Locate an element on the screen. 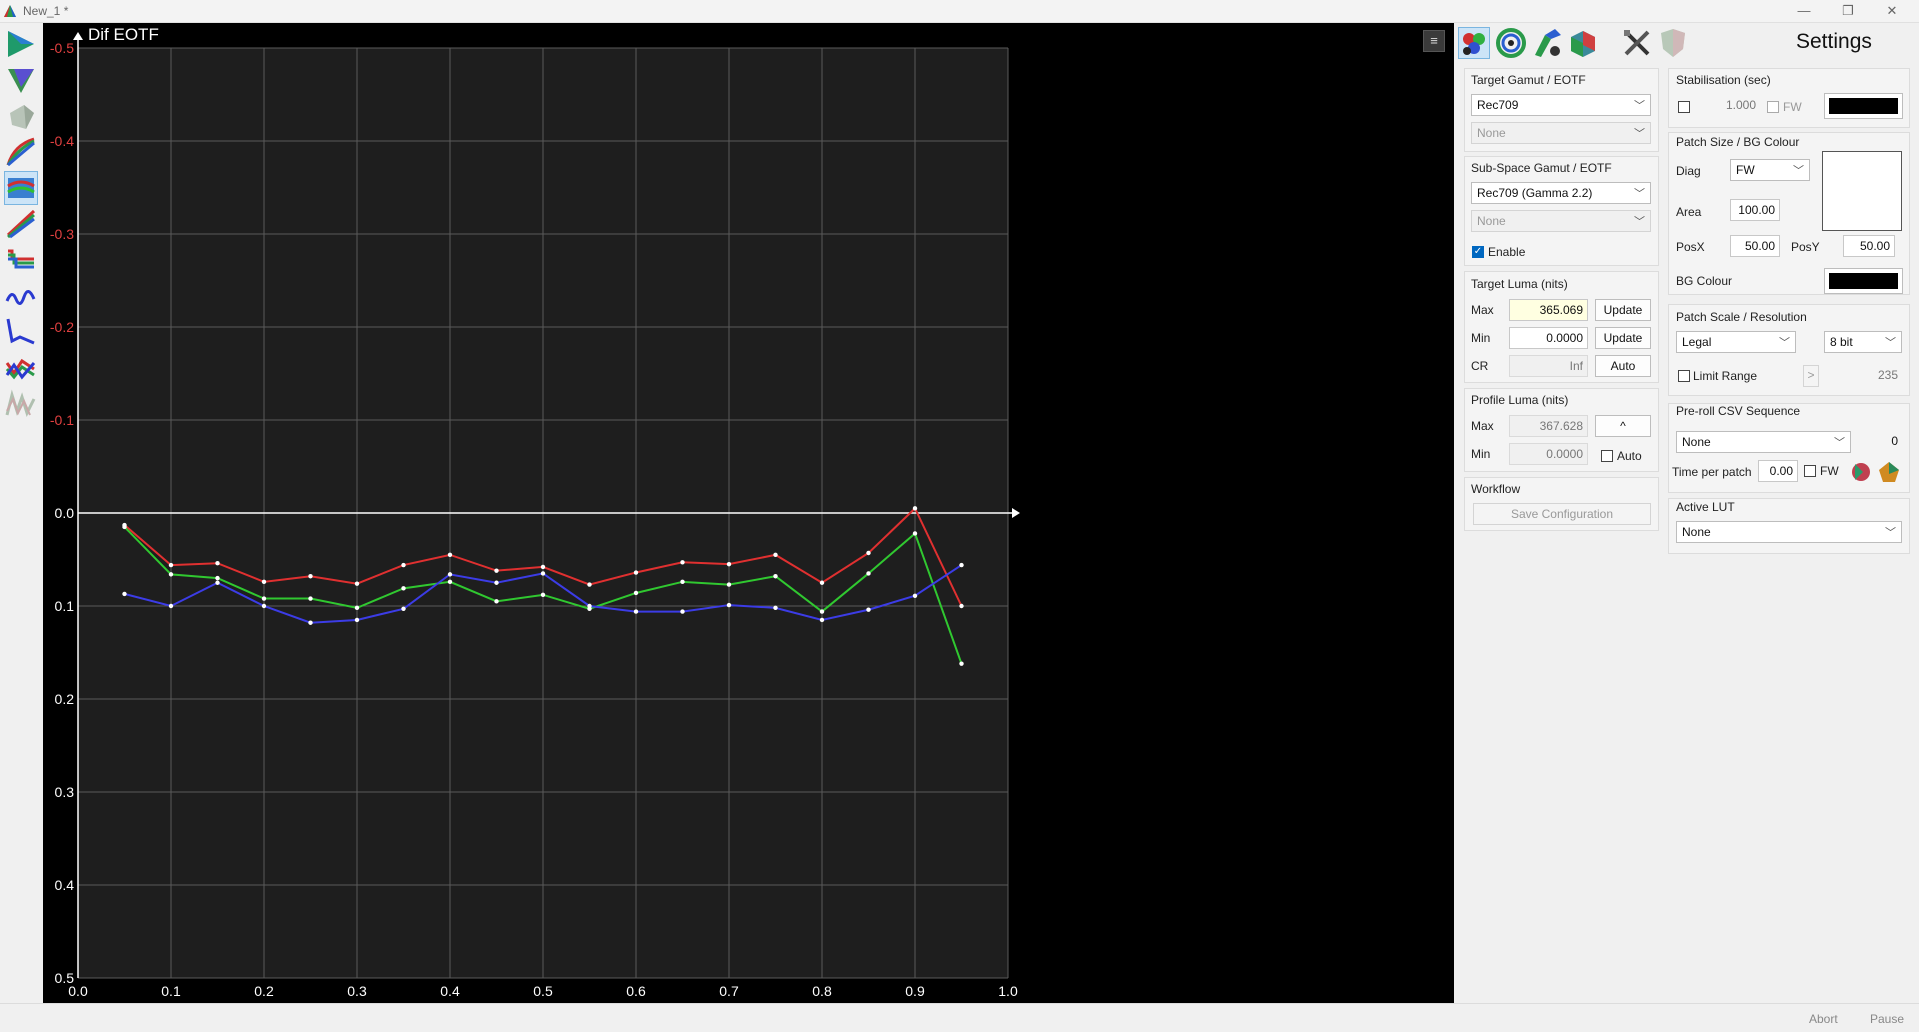  limit-range-label: Limit Range is located at coordinates (1725, 376).